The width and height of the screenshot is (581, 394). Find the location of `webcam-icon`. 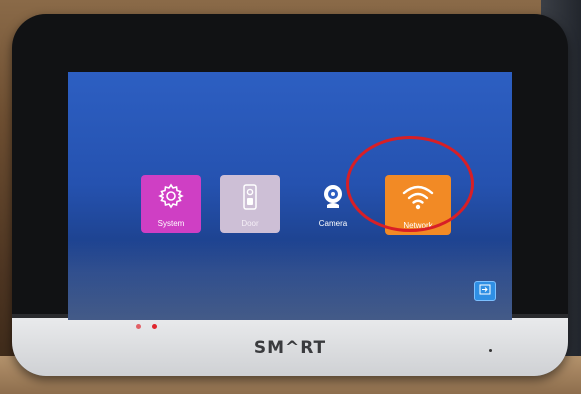

webcam-icon is located at coordinates (333, 195).